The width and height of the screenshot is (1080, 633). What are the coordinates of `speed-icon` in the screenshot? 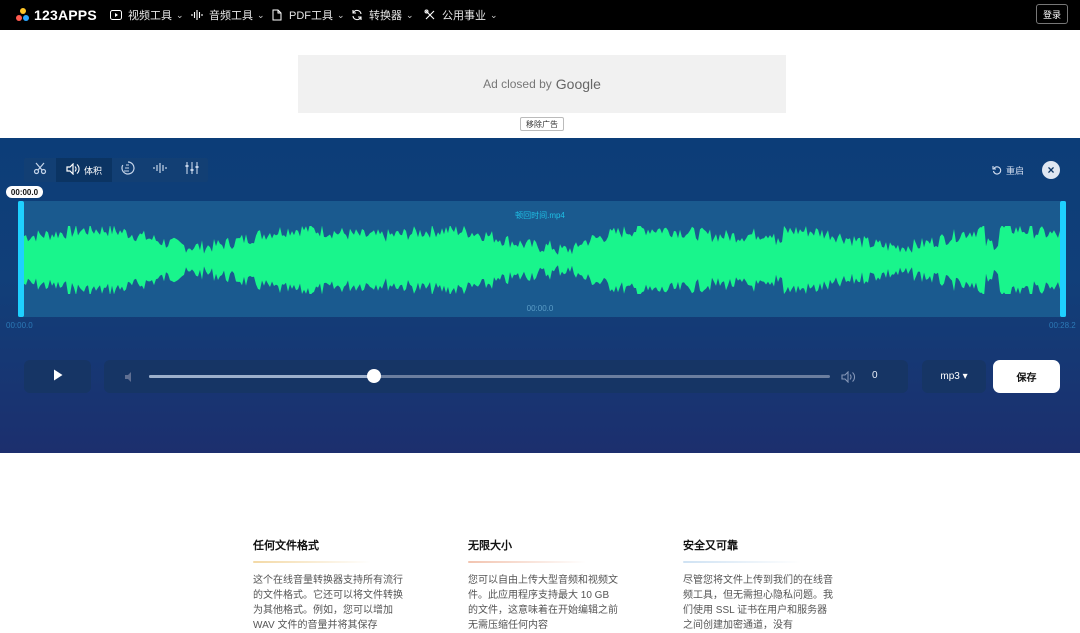 It's located at (128, 170).